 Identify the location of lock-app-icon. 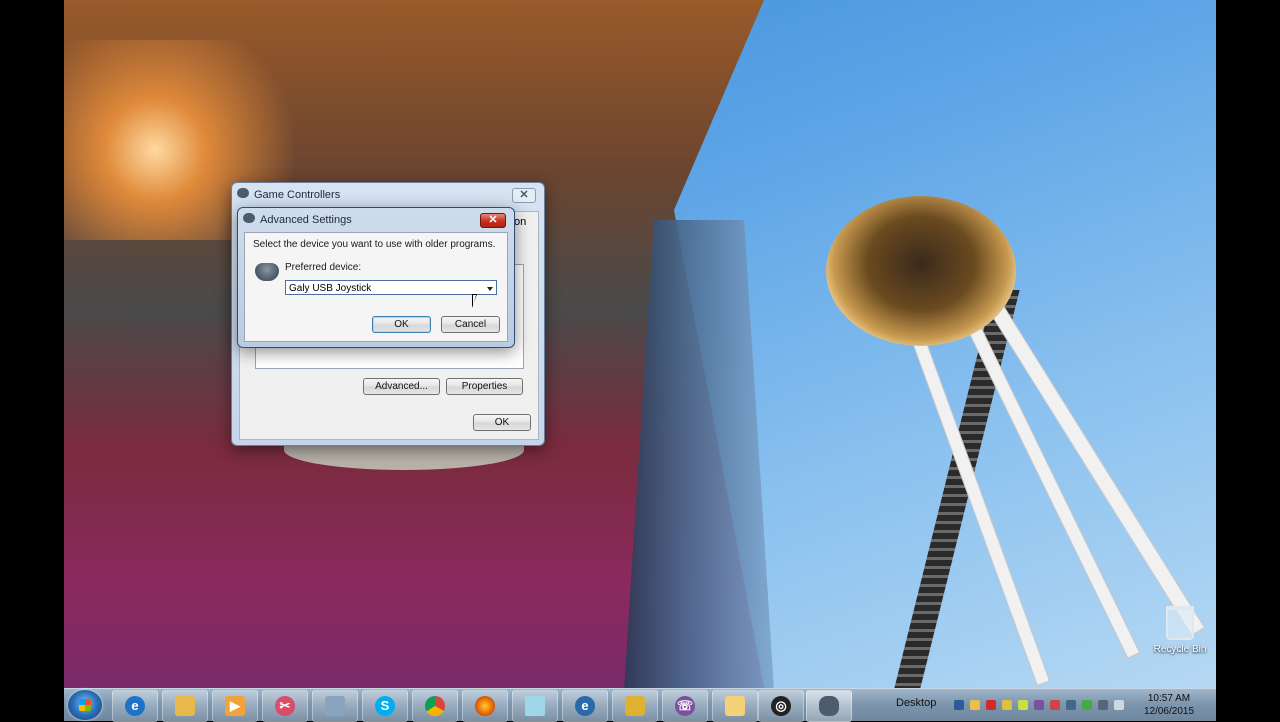
(635, 706).